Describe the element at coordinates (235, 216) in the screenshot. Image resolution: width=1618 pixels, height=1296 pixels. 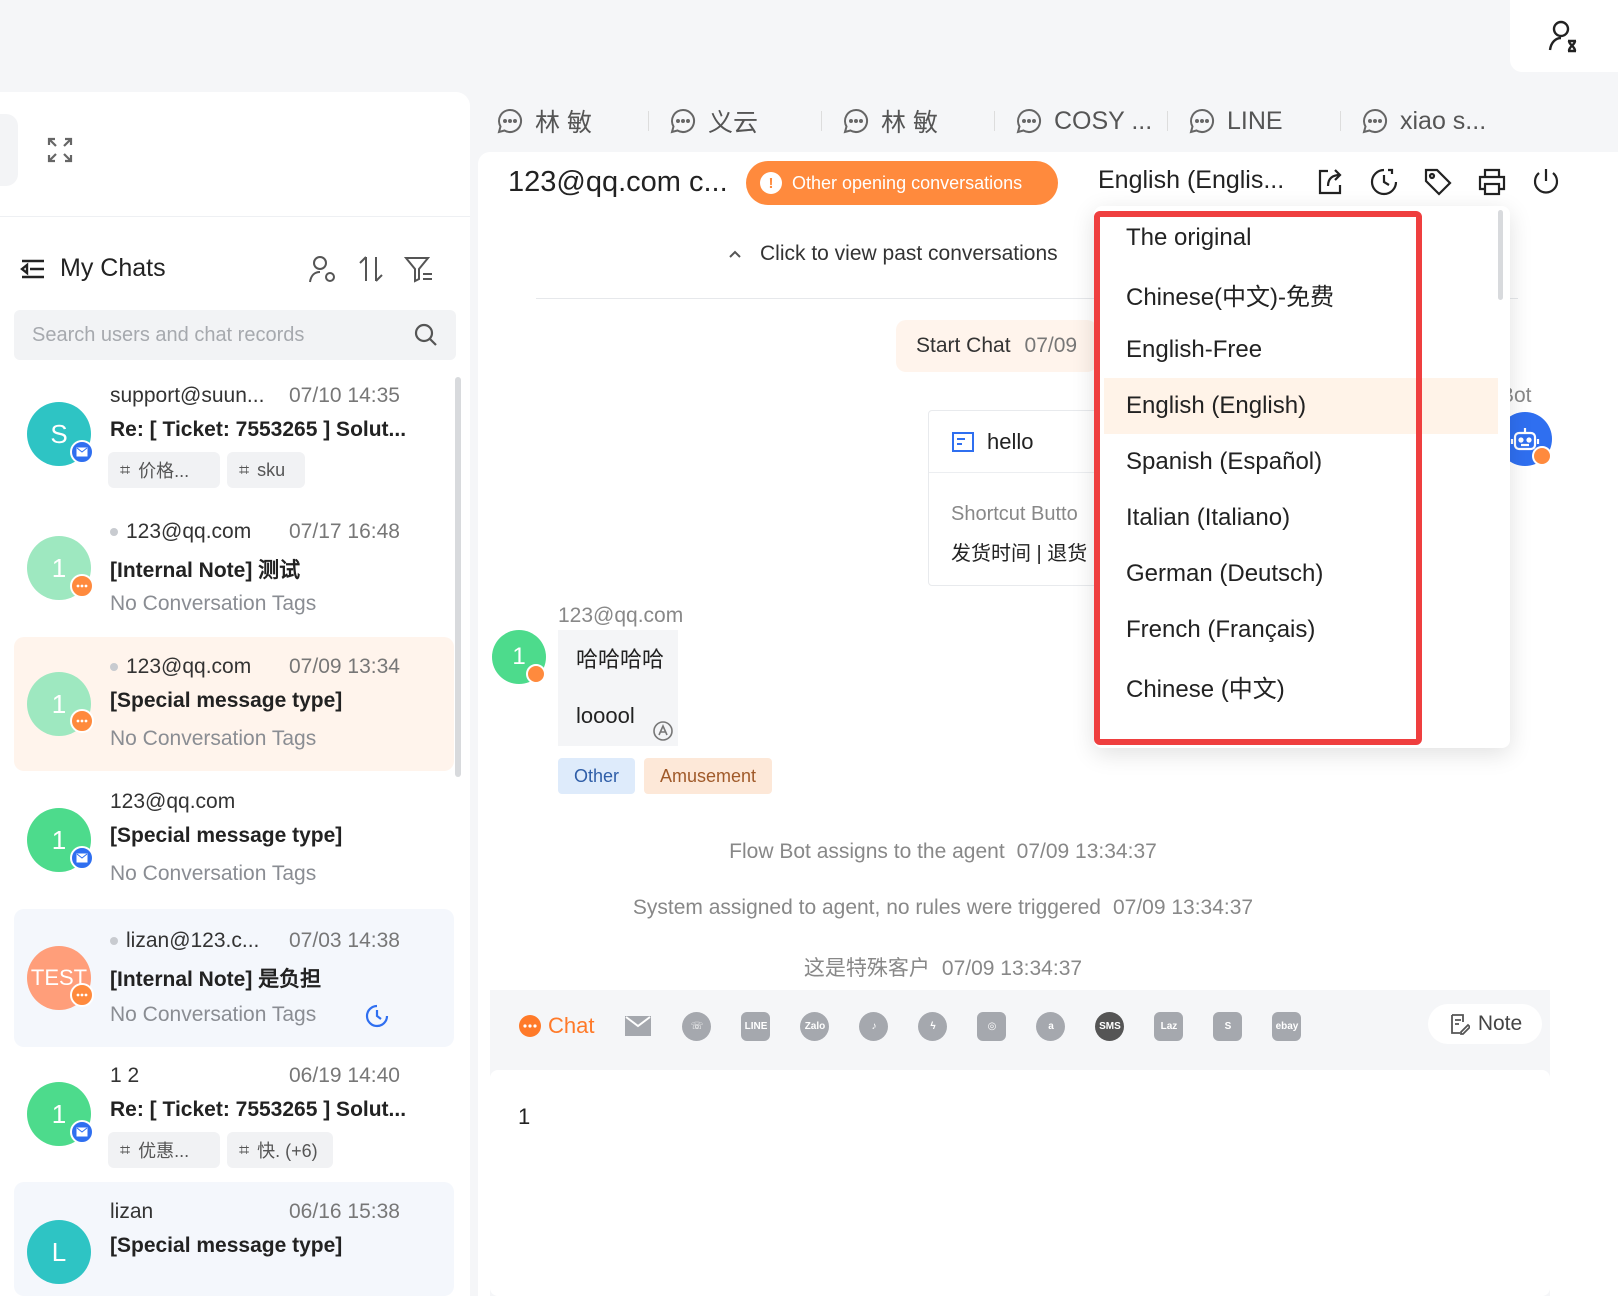
I see `sidebar-divider` at that location.